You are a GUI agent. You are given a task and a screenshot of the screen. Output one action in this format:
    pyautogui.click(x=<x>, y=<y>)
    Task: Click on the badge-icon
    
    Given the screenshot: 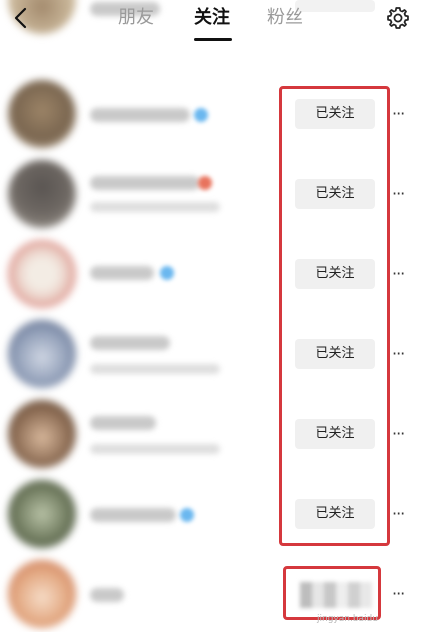 What is the action you would take?
    pyautogui.click(x=205, y=183)
    